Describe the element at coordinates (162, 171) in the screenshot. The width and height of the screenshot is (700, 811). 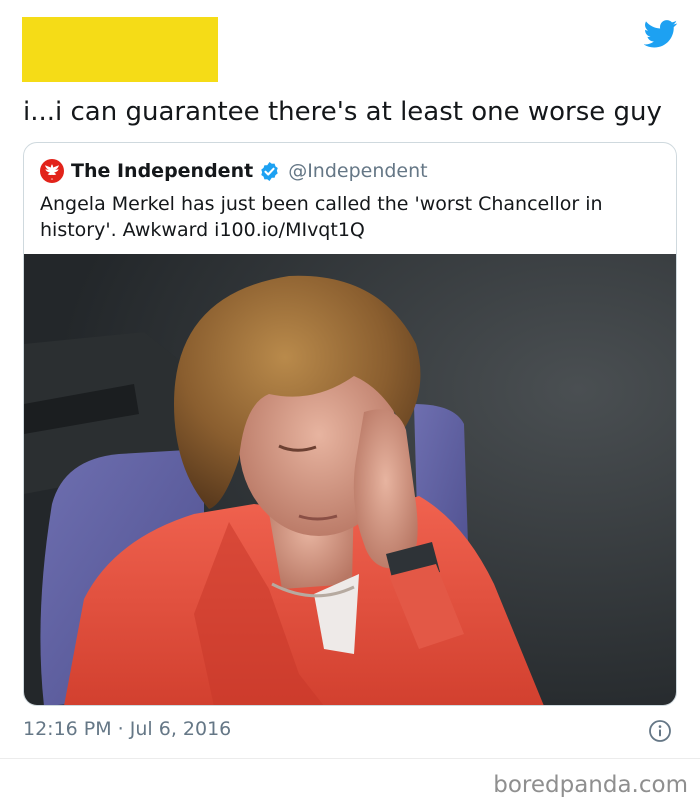
I see `quoted-account-name: The Independent` at that location.